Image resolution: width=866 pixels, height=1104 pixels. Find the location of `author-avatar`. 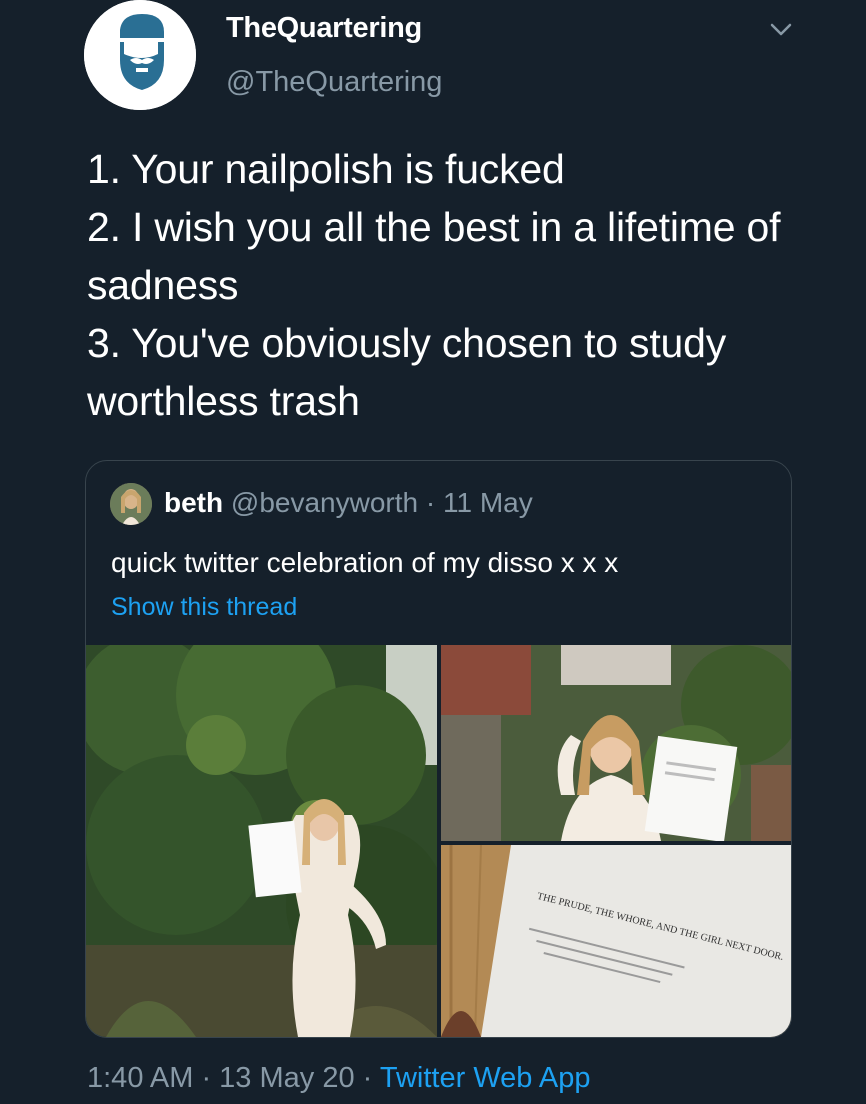

author-avatar is located at coordinates (140, 55).